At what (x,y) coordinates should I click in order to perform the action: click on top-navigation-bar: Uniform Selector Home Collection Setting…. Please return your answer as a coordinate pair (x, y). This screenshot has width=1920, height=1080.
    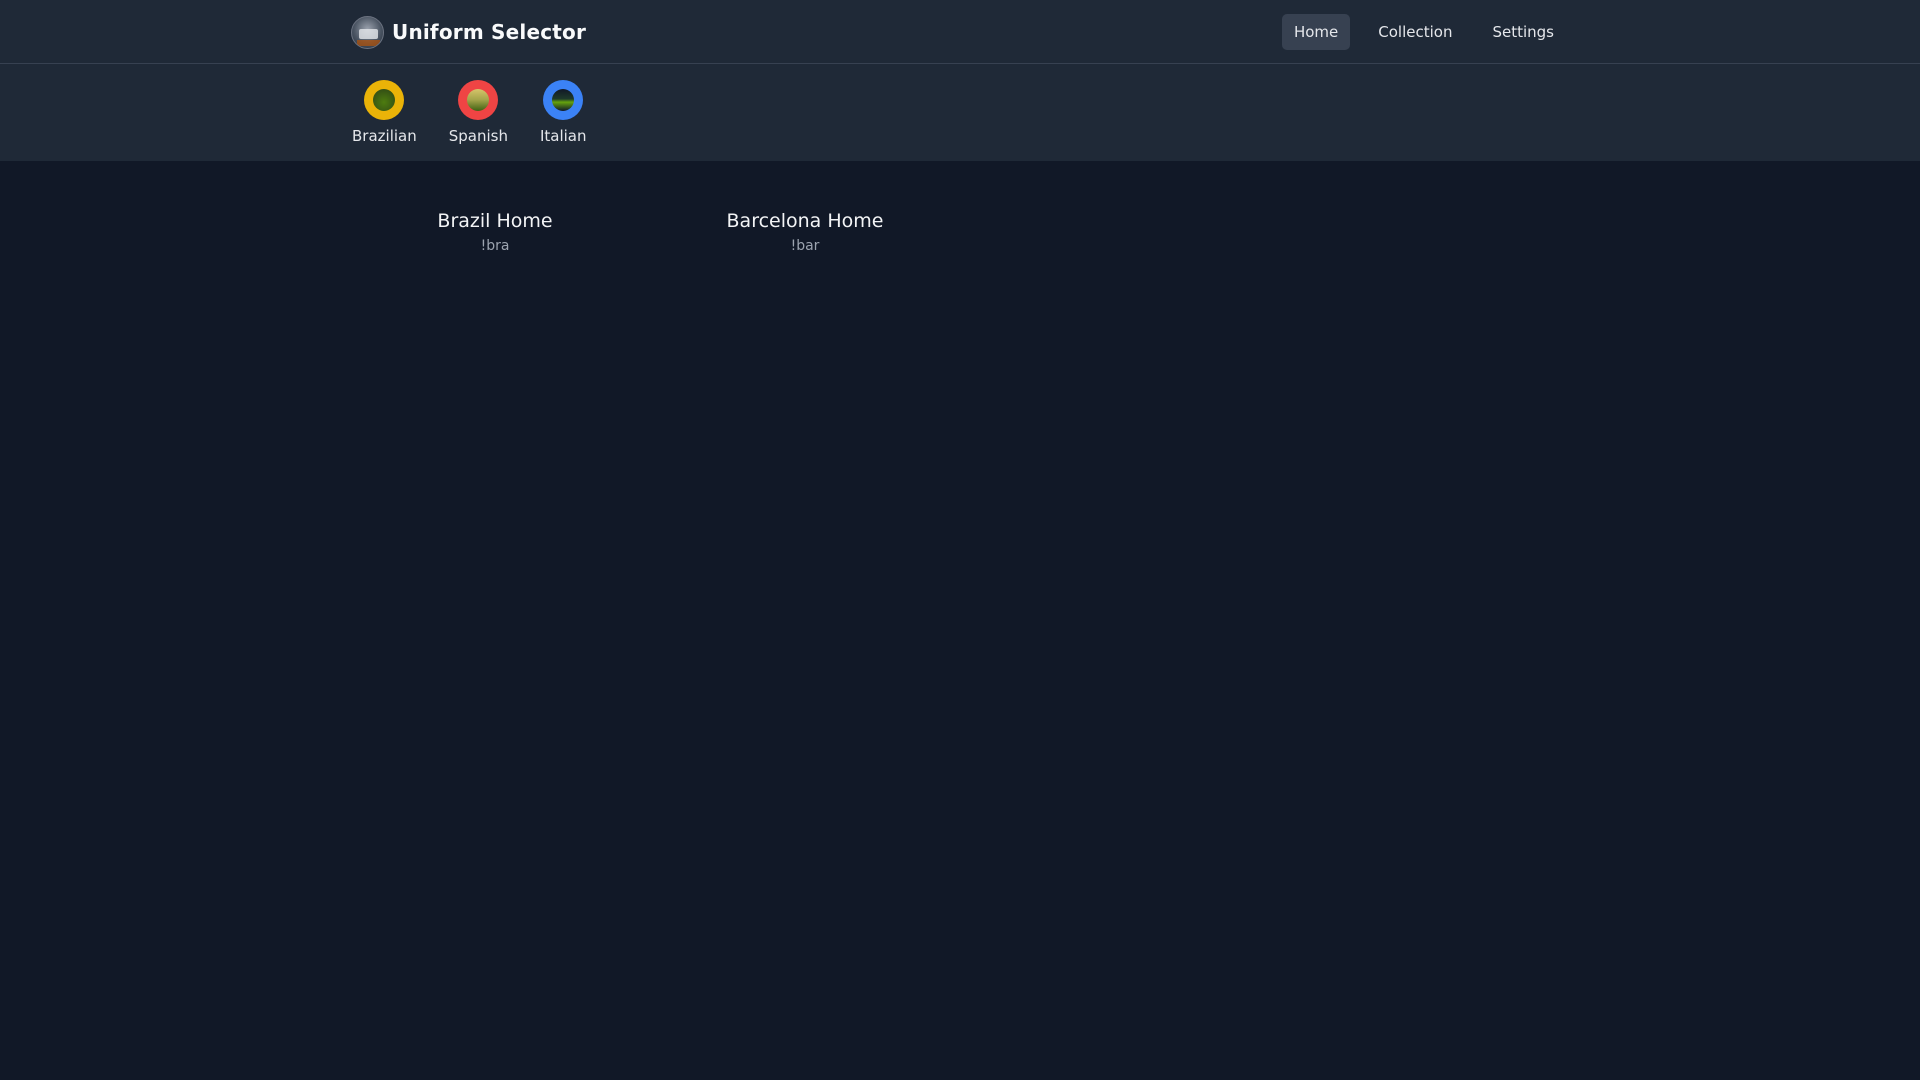
    Looking at the image, I should click on (960, 32).